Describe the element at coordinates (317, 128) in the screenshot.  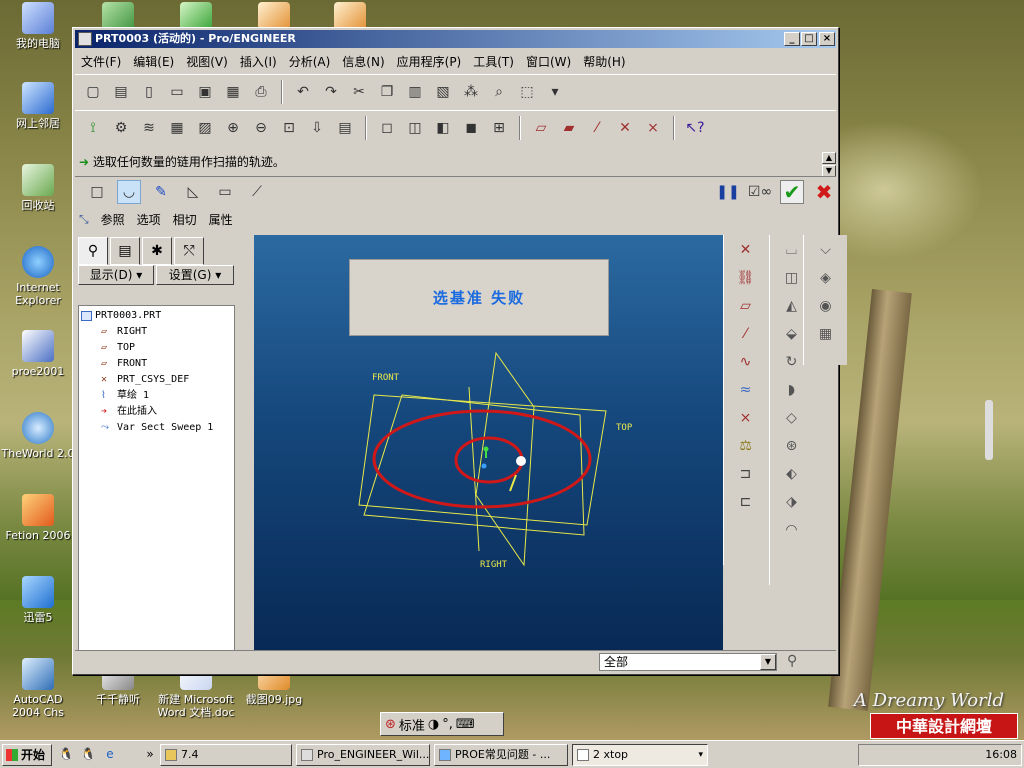
I see `reorient-icon: ⇩` at that location.